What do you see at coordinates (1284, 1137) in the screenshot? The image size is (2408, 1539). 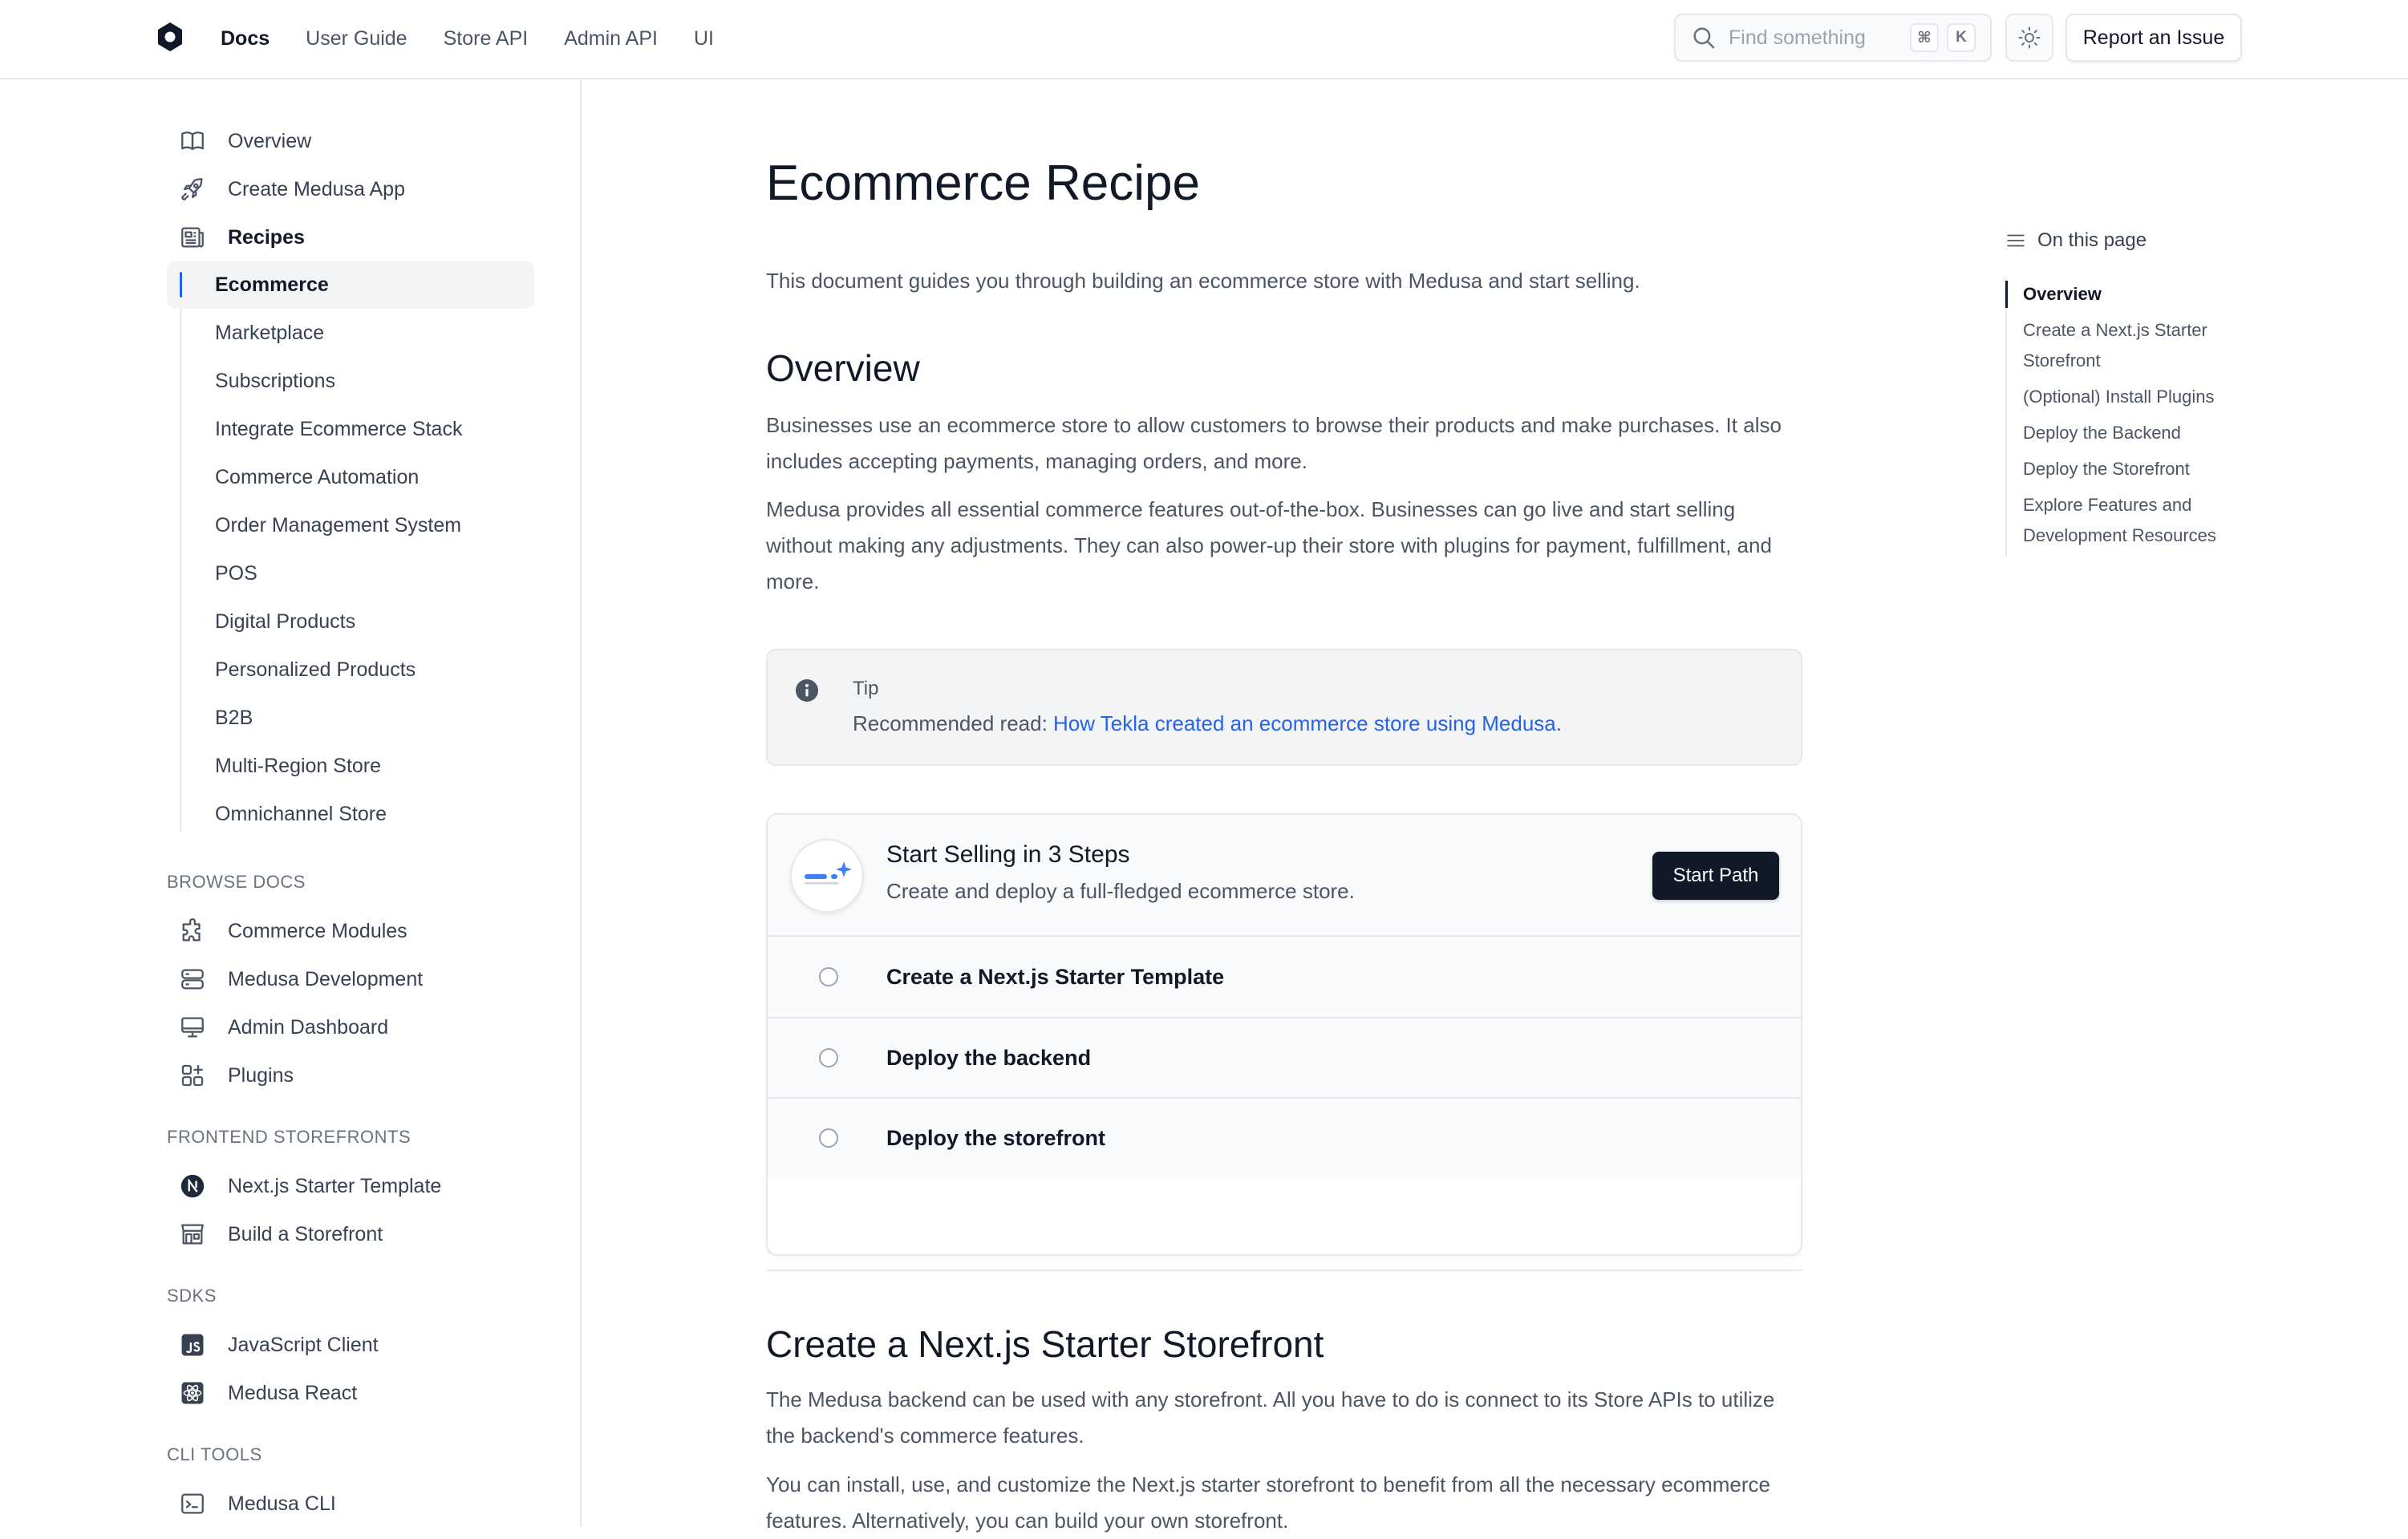 I see `learning-step: Deploy the storefront` at bounding box center [1284, 1137].